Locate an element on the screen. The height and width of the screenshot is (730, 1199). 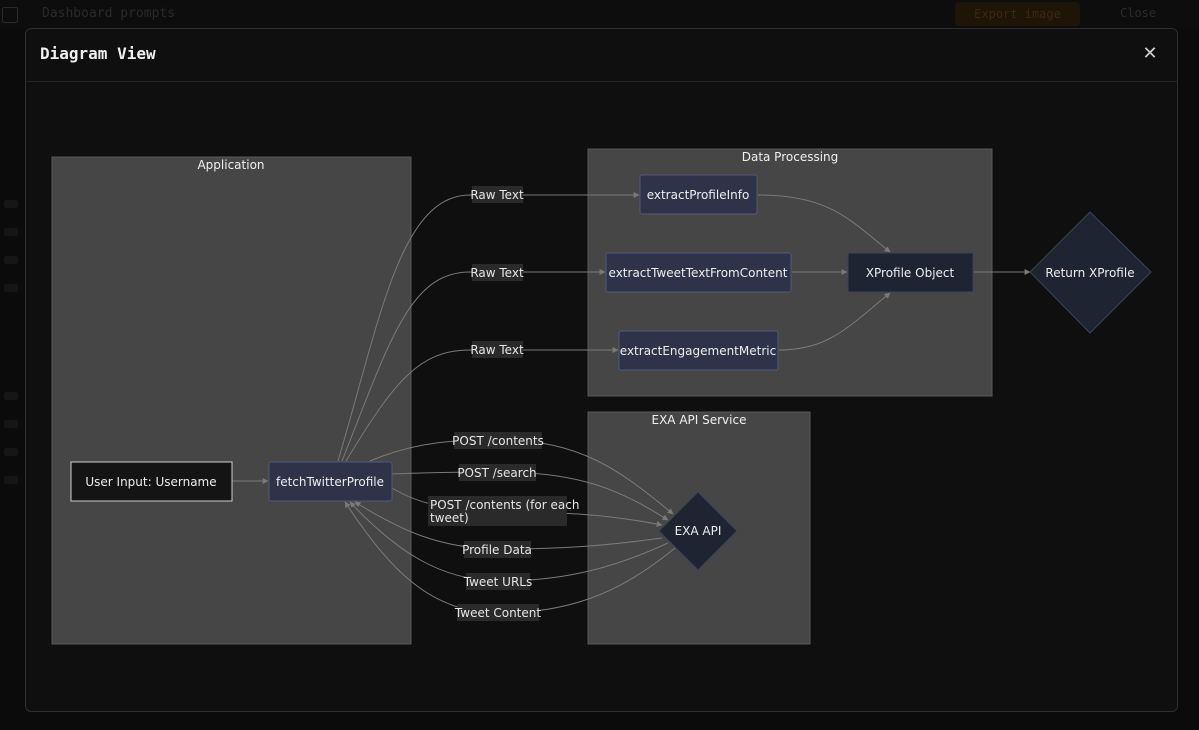
svg-text: extractEngagementMetric is located at coordinates (698, 351).